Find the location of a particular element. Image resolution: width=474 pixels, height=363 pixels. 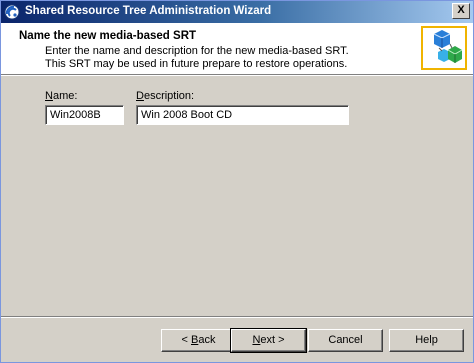

description-field: Win 2008 Boot CD is located at coordinates (242, 115).